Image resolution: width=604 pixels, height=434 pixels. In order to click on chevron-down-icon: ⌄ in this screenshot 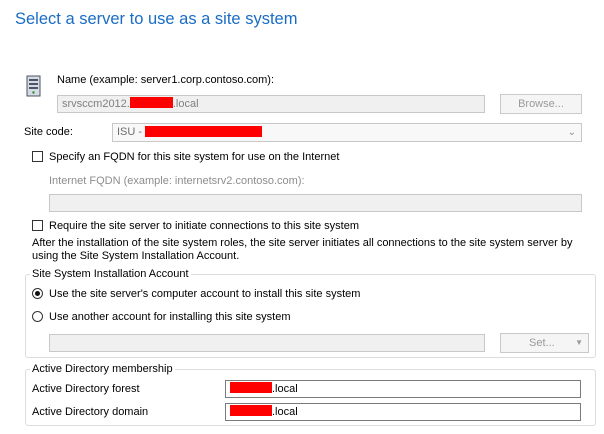, I will do `click(571, 132)`.